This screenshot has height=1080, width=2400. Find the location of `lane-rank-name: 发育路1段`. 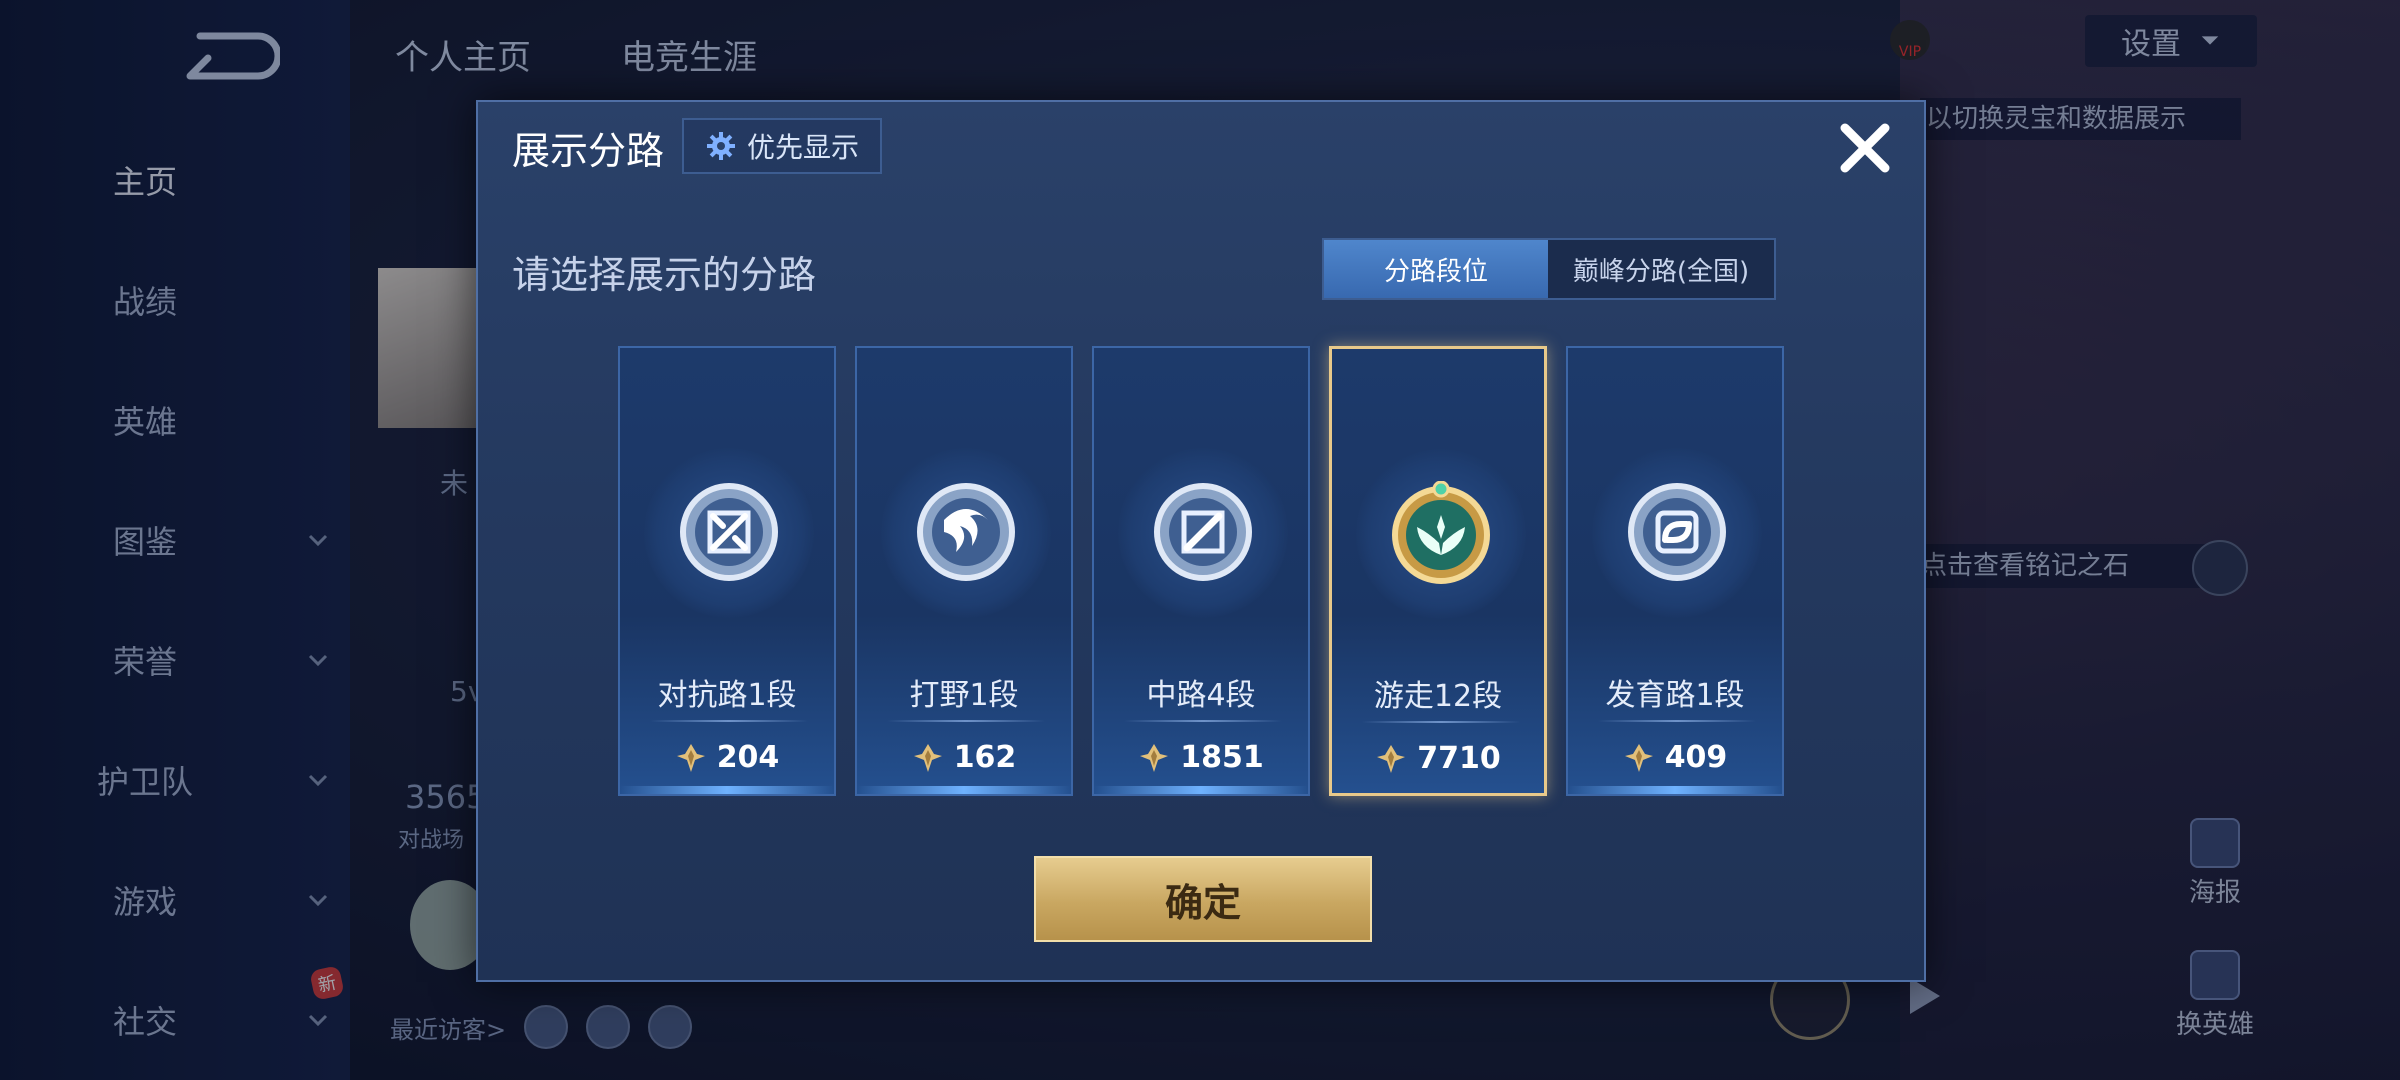

lane-rank-name: 发育路1段 is located at coordinates (1675, 695).